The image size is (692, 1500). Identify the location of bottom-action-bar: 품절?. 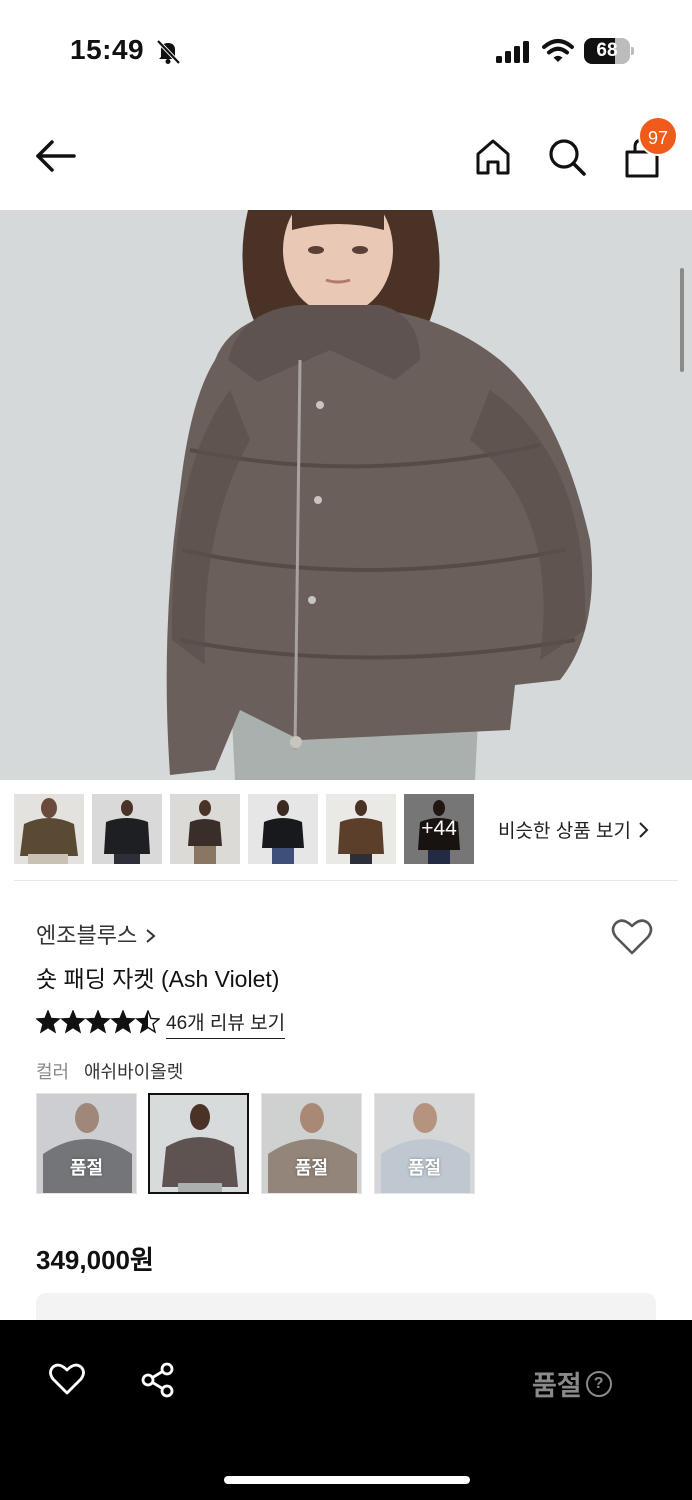
(346, 1410).